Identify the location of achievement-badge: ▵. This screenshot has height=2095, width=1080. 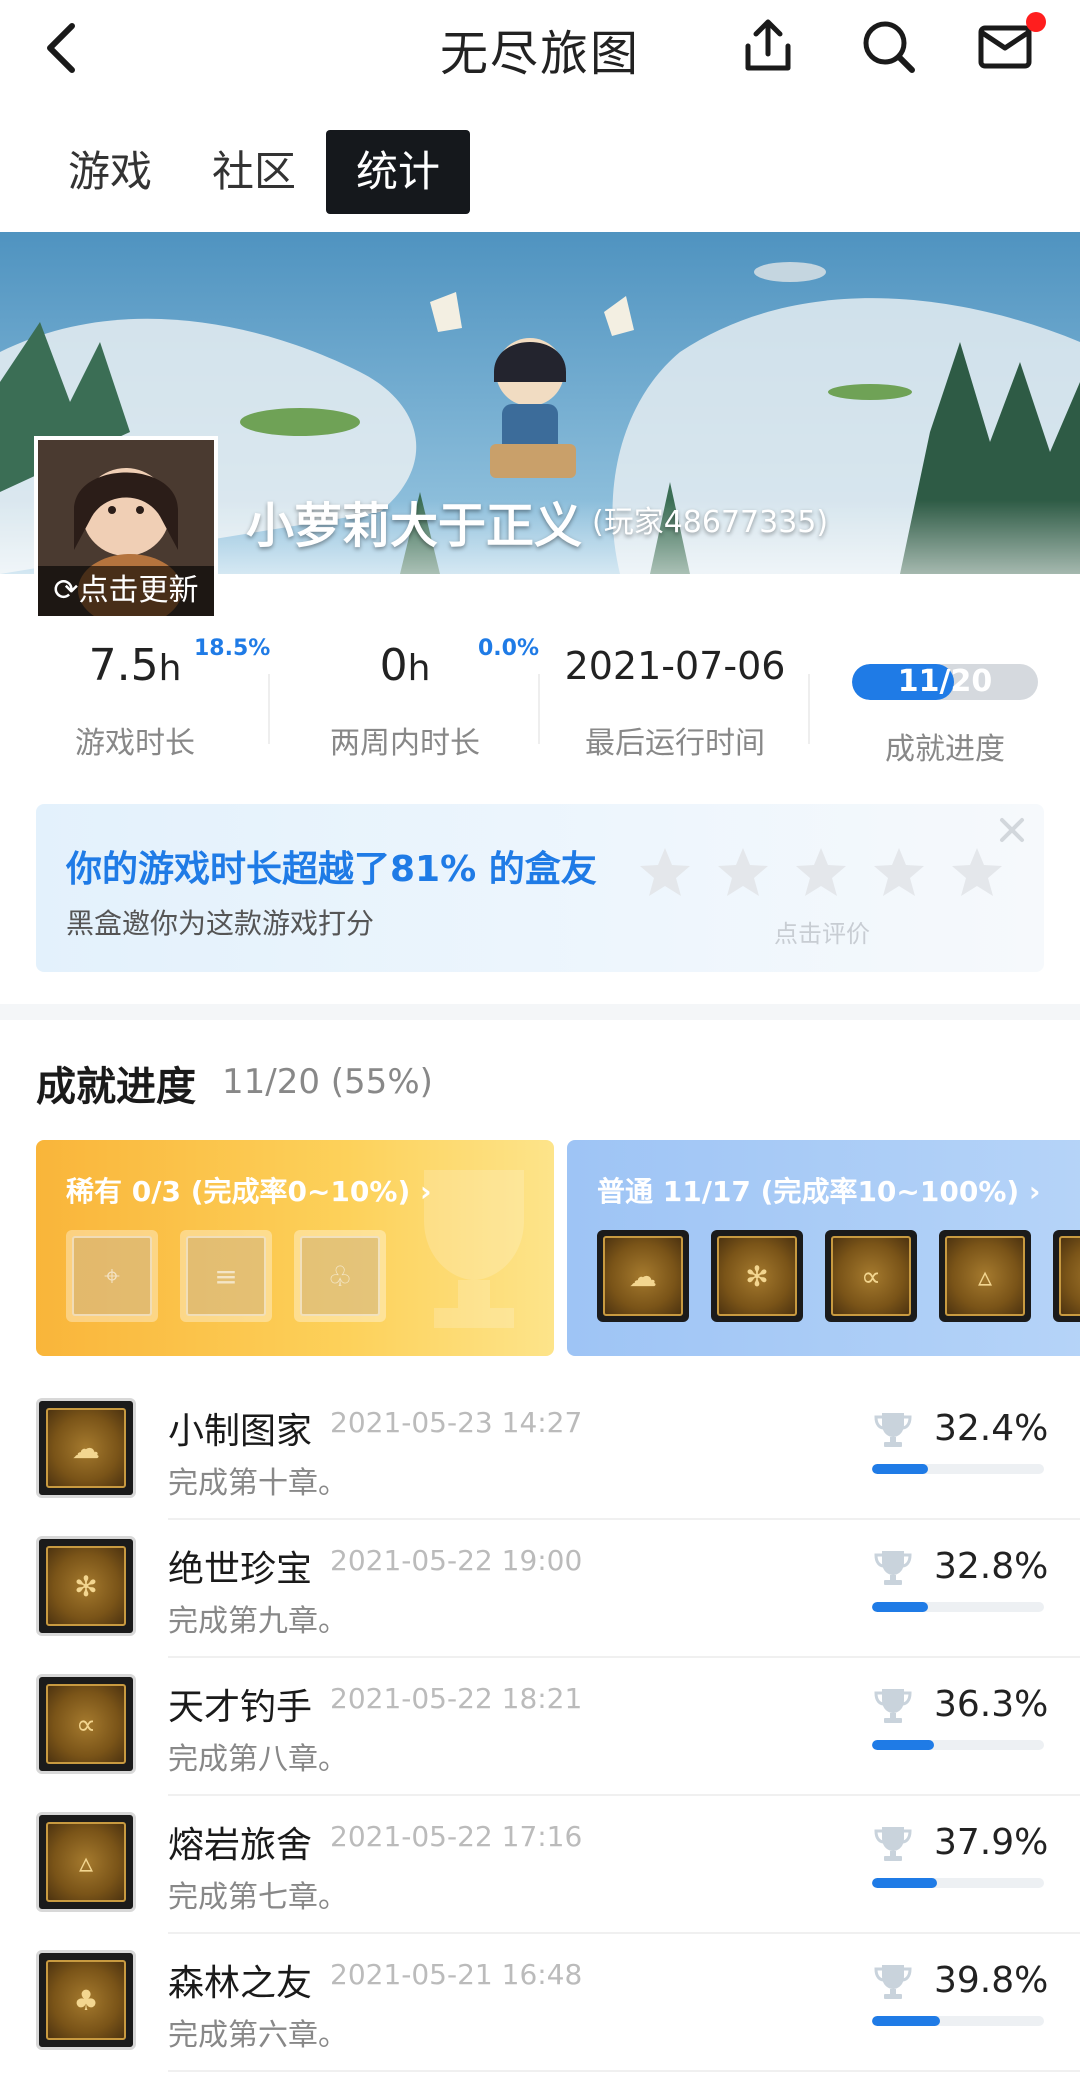
(86, 1862).